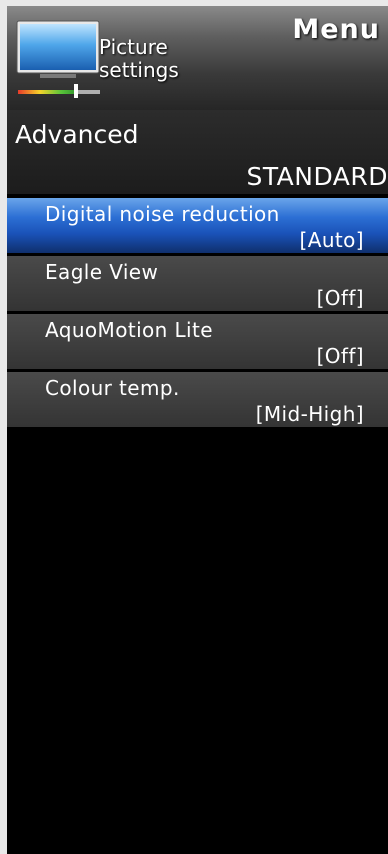  Describe the element at coordinates (197, 399) in the screenshot. I see `menu-item-colour-temp: Colour temp. [Mid-High]` at that location.